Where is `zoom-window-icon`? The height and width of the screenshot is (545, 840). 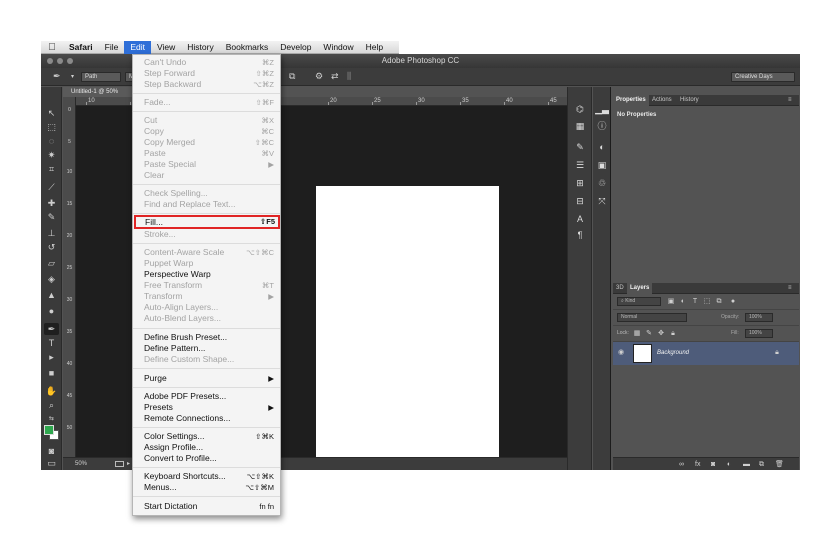 zoom-window-icon is located at coordinates (70, 61).